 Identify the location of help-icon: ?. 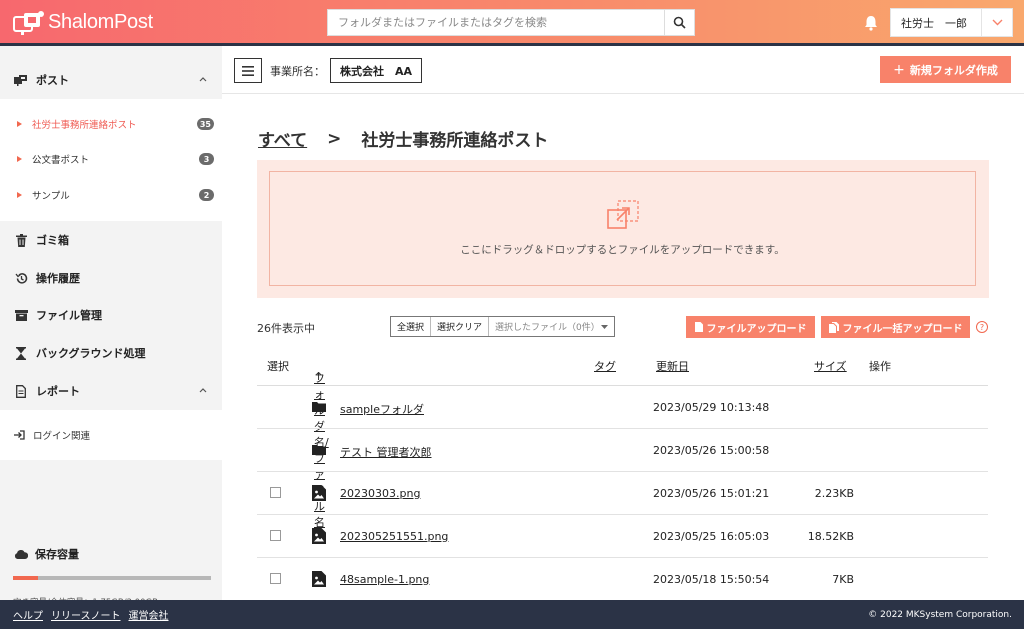
(982, 327).